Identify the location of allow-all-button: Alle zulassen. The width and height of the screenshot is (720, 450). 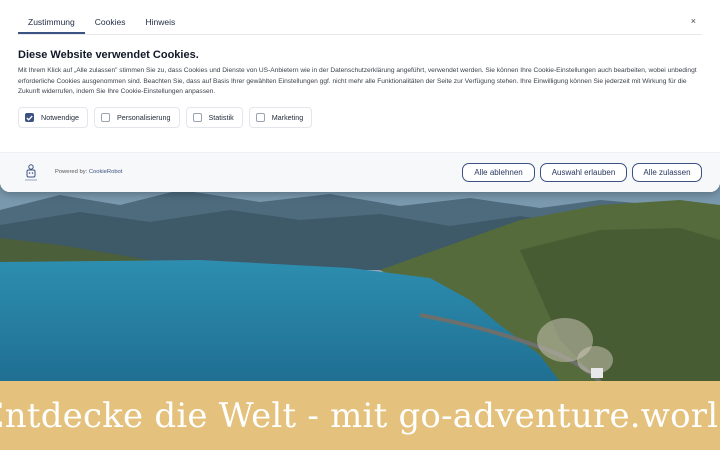
(667, 172).